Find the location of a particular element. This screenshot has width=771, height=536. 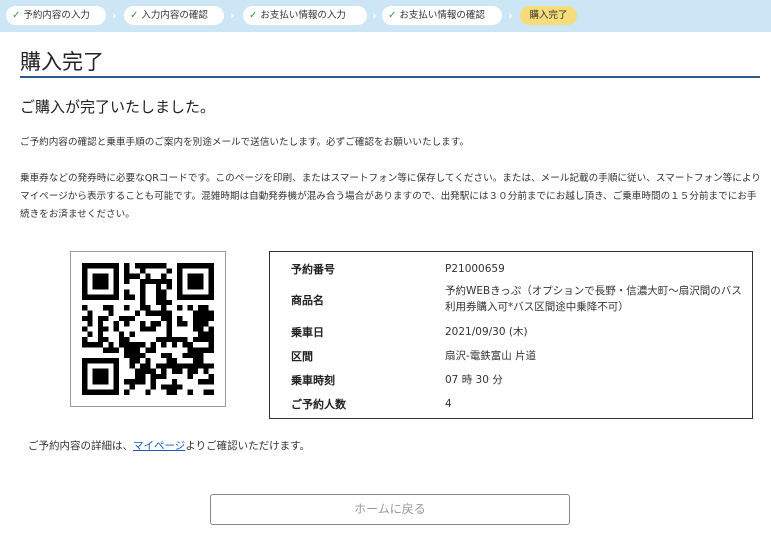

step-1-label: 予約内容の入力 is located at coordinates (56, 15).